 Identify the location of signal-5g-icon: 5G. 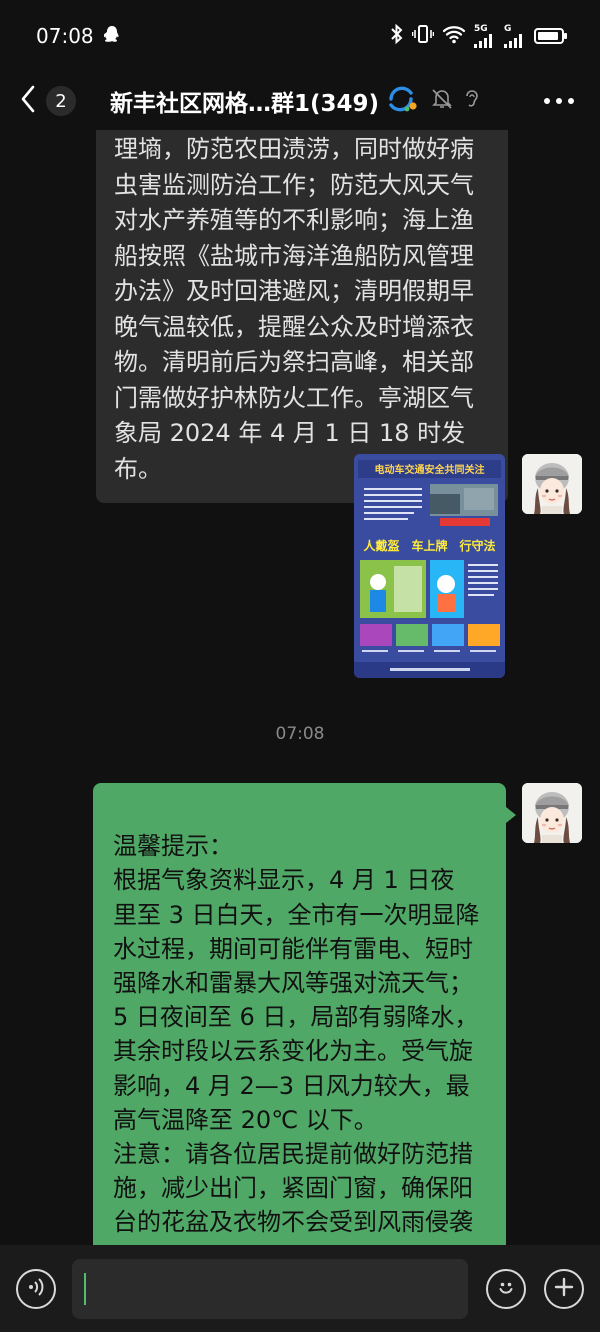
(485, 35).